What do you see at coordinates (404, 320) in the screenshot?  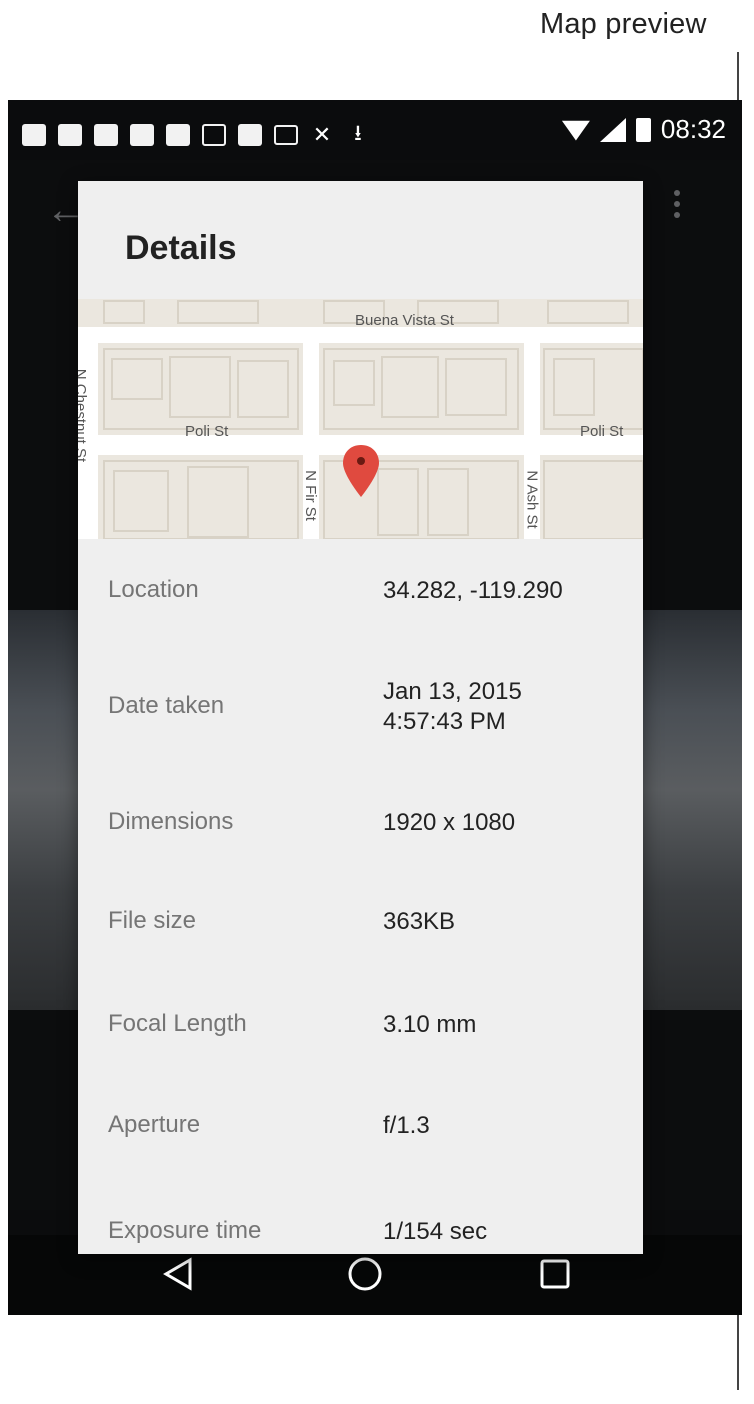 I see `map-label-buena-vista: Buena Vista St` at bounding box center [404, 320].